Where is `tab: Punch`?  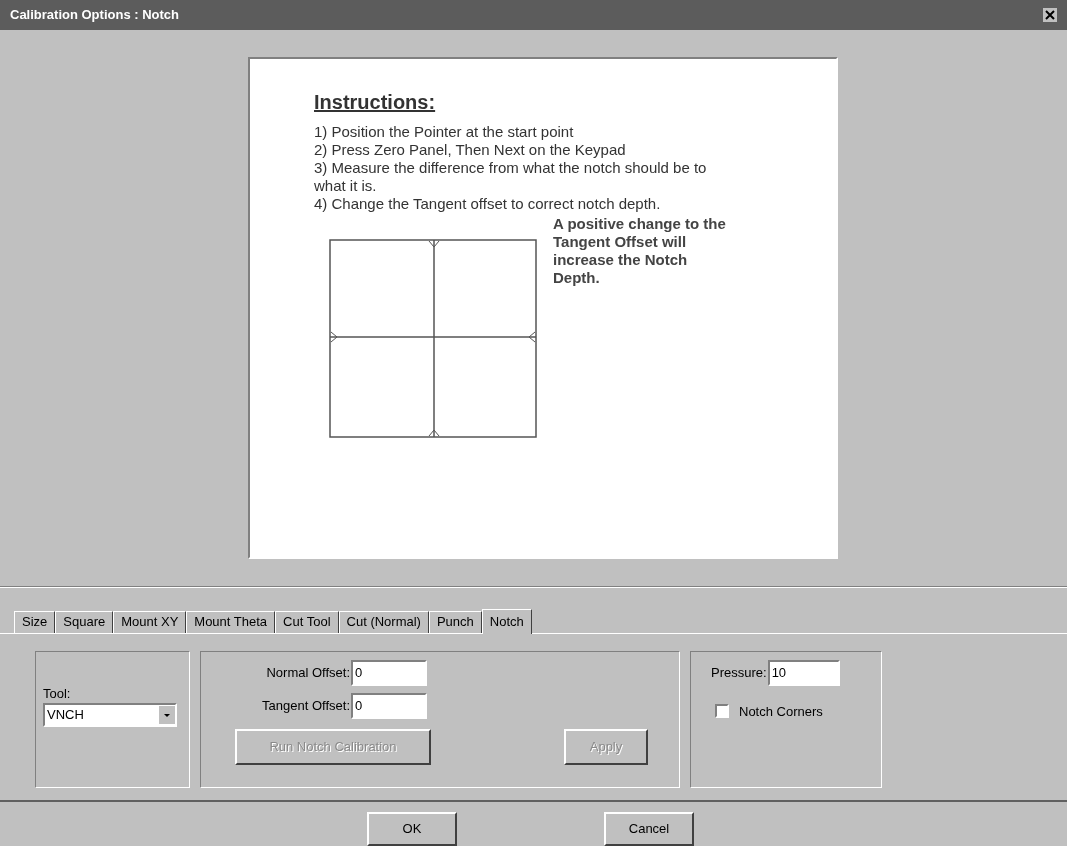 tab: Punch is located at coordinates (455, 621).